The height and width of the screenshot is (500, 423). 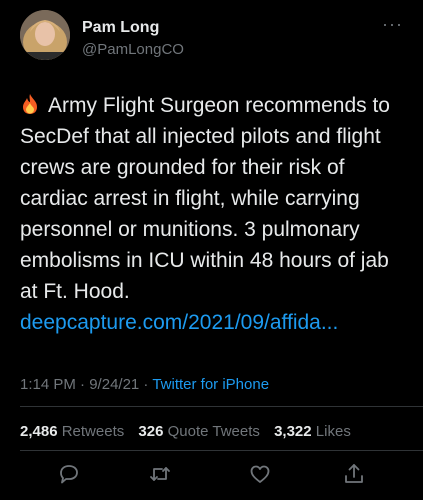 What do you see at coordinates (93, 431) in the screenshot?
I see `retweets-label: Retweets` at bounding box center [93, 431].